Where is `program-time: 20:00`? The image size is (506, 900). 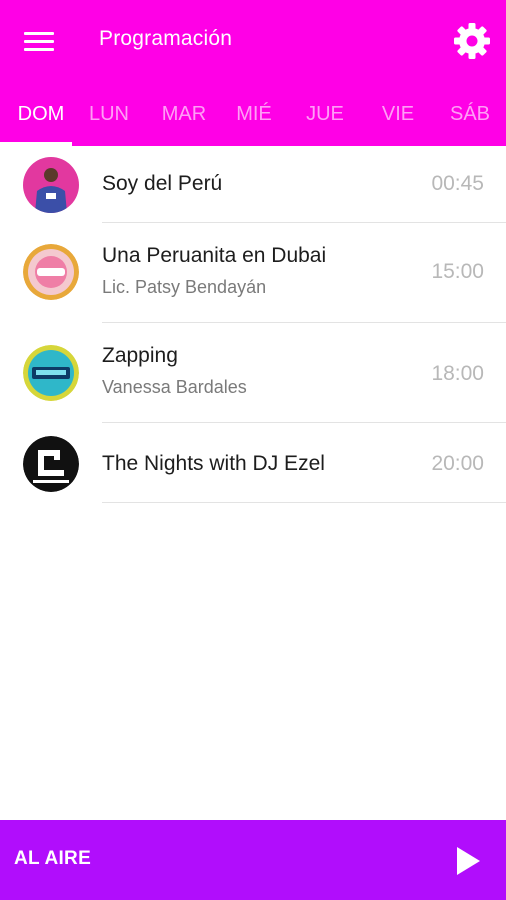
program-time: 20:00 is located at coordinates (457, 463).